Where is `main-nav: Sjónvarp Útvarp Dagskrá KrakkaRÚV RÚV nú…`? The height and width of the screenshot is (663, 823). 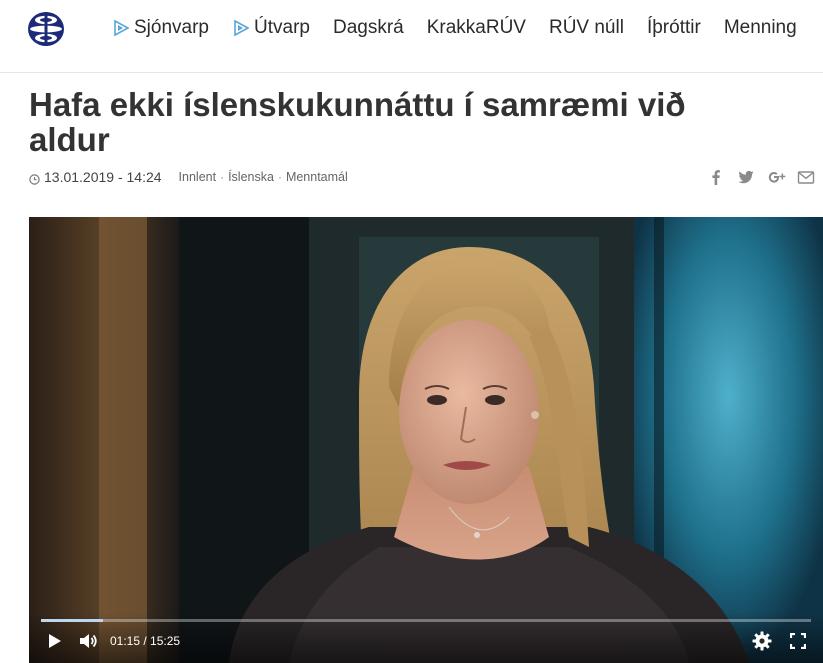
main-nav: Sjónvarp Útvarp Dagskrá KrakkaRÚV RÚV nú… is located at coordinates (466, 28).